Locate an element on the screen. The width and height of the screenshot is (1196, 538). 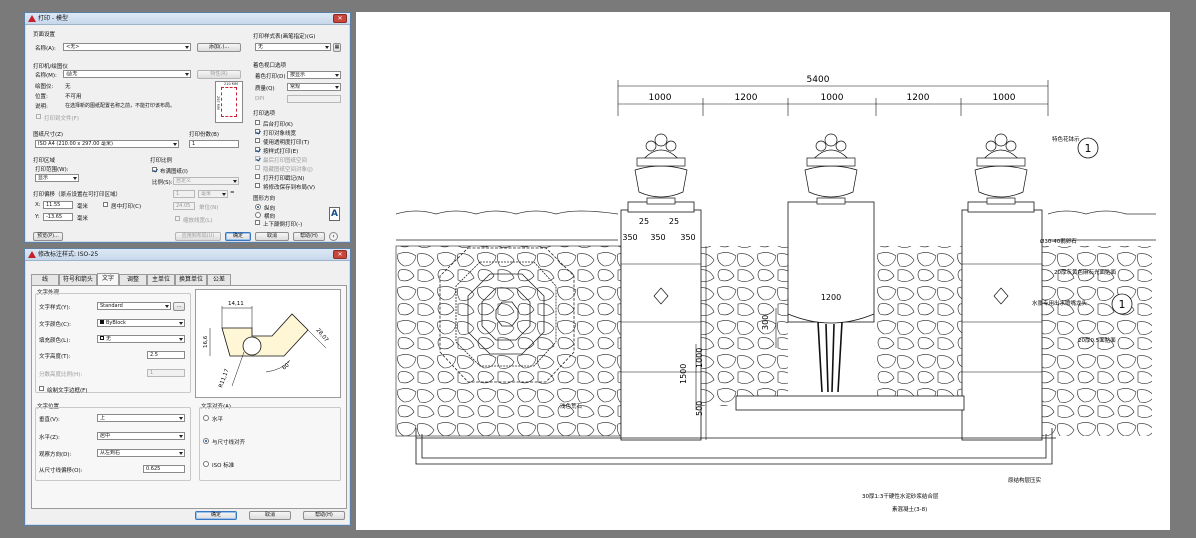
annotation-label: Ø30-40鹅卵石 is located at coordinates (1058, 241).